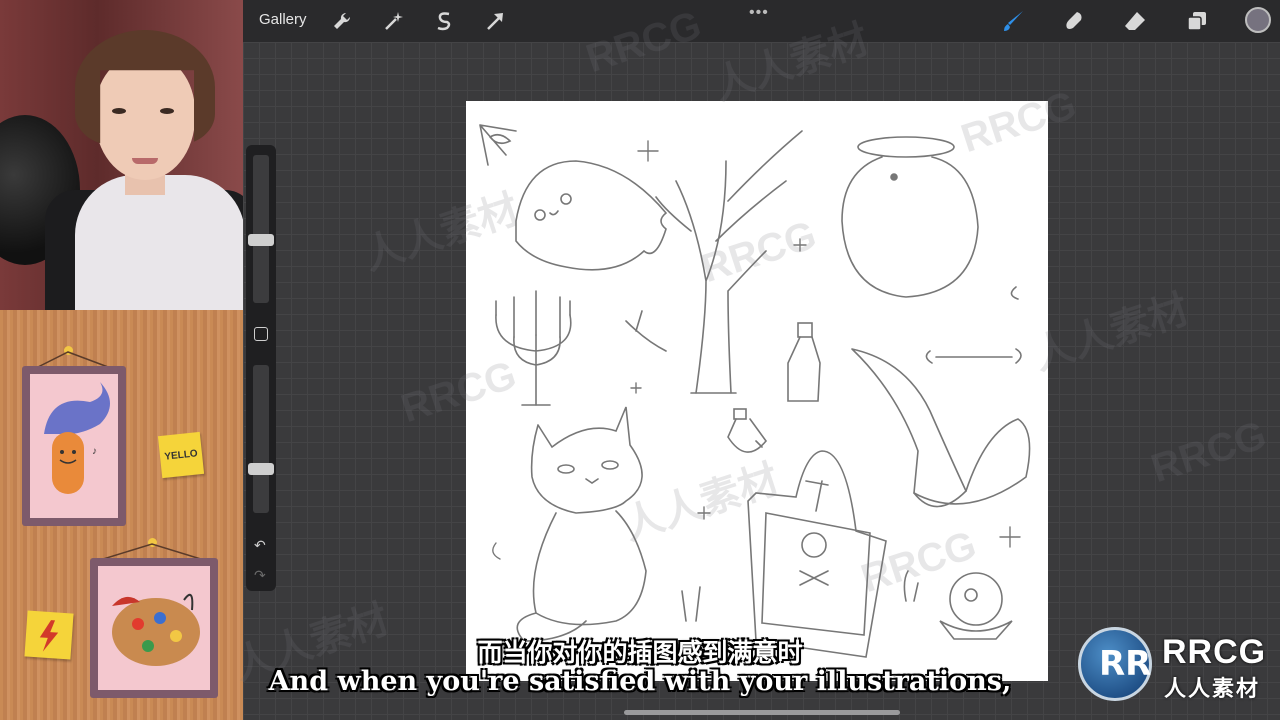 This screenshot has width=1280, height=720. What do you see at coordinates (260, 545) in the screenshot?
I see `undo-icon: ↶` at bounding box center [260, 545].